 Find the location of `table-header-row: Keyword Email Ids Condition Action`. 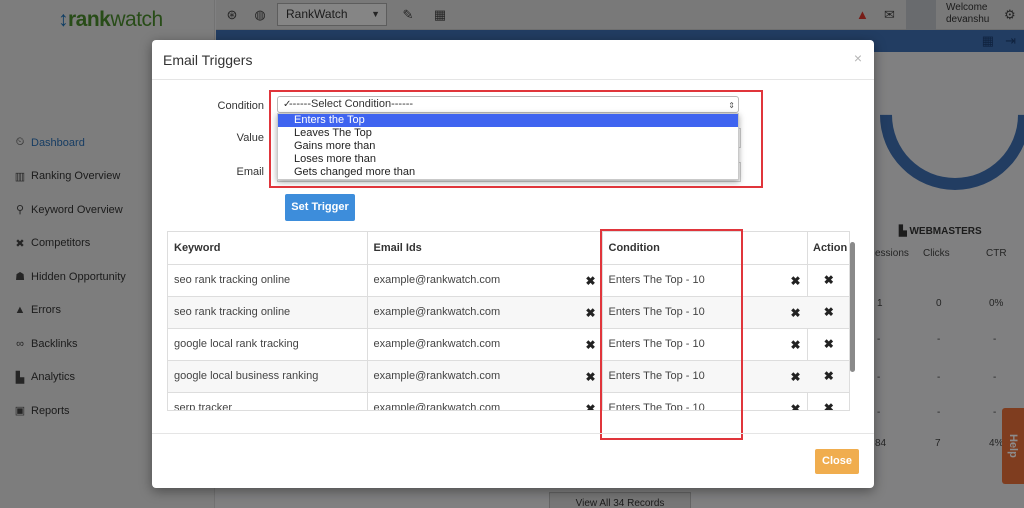

table-header-row: Keyword Email Ids Condition Action is located at coordinates (508, 248).